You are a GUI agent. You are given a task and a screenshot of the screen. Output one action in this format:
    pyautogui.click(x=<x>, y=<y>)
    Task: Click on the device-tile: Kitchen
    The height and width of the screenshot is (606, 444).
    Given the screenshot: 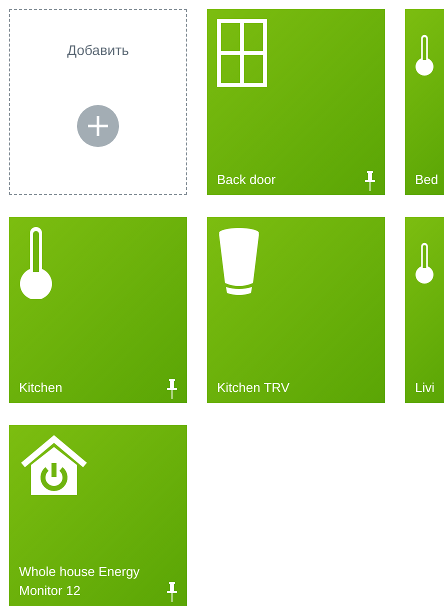 What is the action you would take?
    pyautogui.click(x=98, y=310)
    